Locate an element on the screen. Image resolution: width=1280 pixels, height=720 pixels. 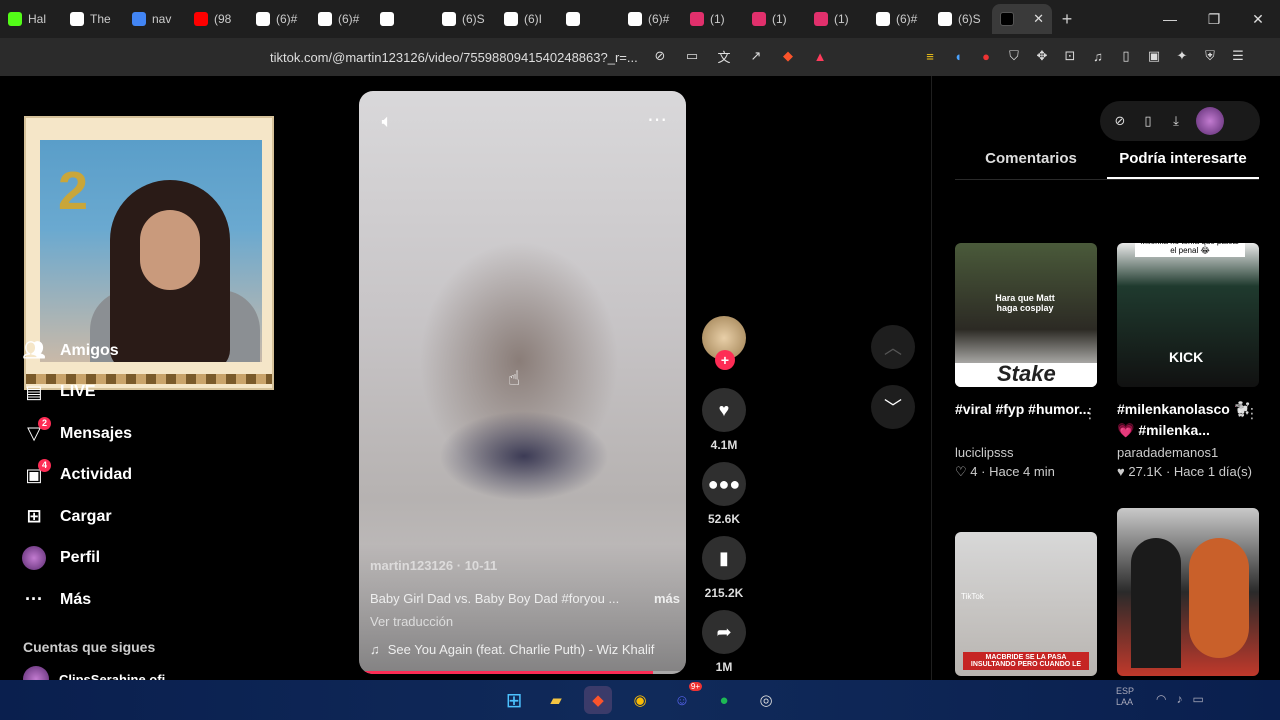
sidebar-item-cargar: ⊞ Cargar is located at coordinates (77, 517).